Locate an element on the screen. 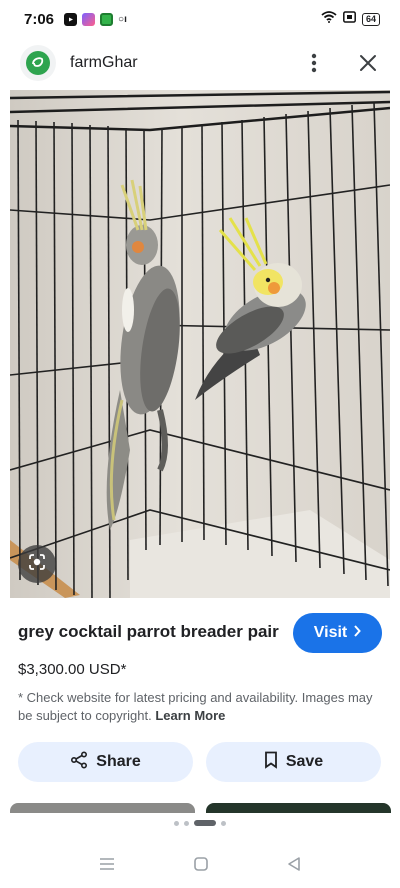  sim-icon: ○ı is located at coordinates (122, 19).